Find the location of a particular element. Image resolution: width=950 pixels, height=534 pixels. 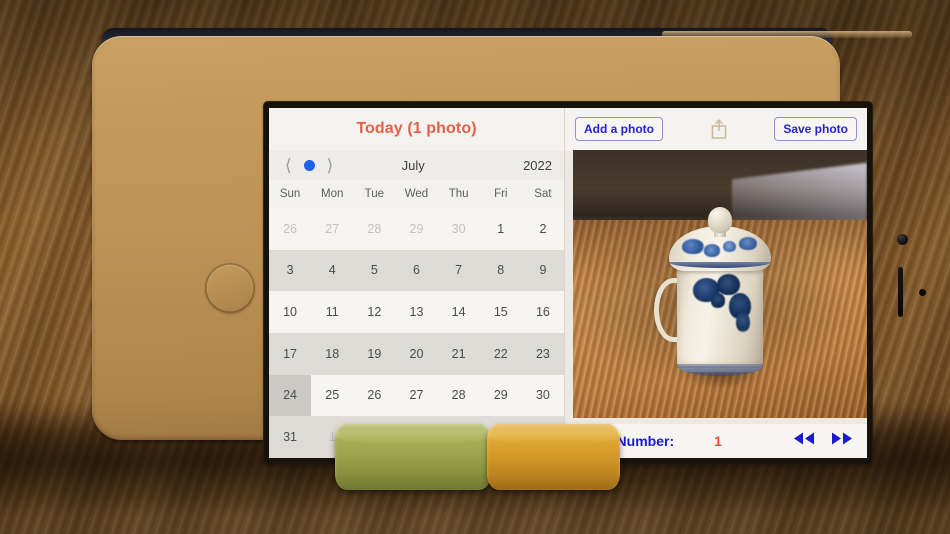

weekday-header-row: Sun Mon Tue Wed Thu Fri Sat is located at coordinates (416, 194).